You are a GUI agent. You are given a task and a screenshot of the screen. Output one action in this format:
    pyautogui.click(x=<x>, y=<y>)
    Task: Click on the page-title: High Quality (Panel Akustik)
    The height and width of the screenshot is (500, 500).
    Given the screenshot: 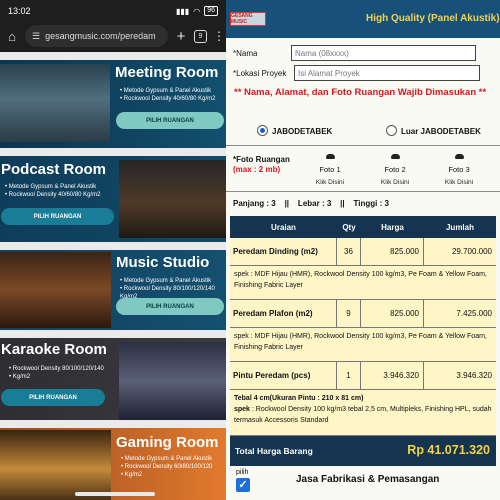 What is the action you would take?
    pyautogui.click(x=433, y=18)
    